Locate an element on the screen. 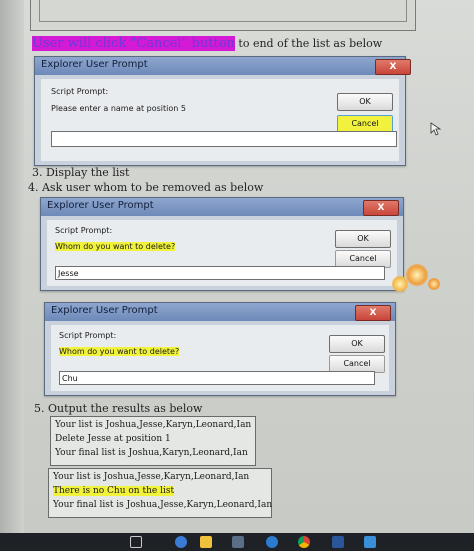 The height and width of the screenshot is (551, 474). name-input: Jesse is located at coordinates (220, 273).